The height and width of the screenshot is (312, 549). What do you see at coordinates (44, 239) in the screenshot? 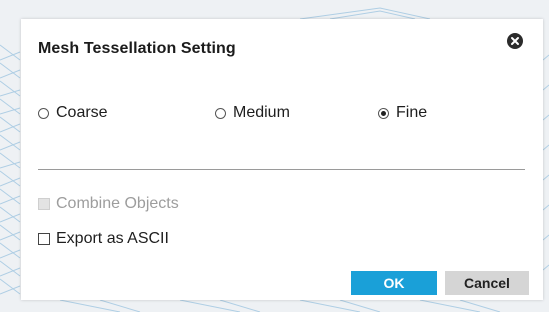
I see `checkbox-export-ascii-box` at bounding box center [44, 239].